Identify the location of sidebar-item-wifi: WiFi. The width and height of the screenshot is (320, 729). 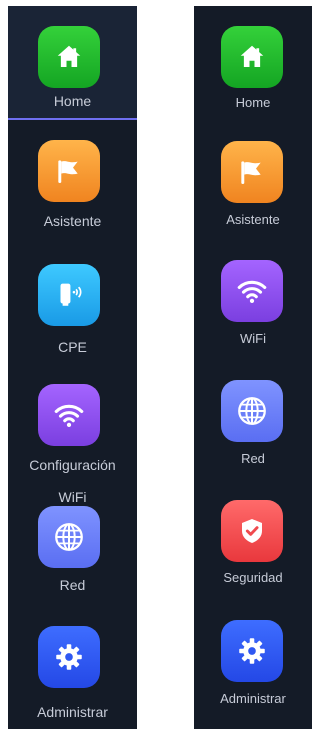
(253, 304).